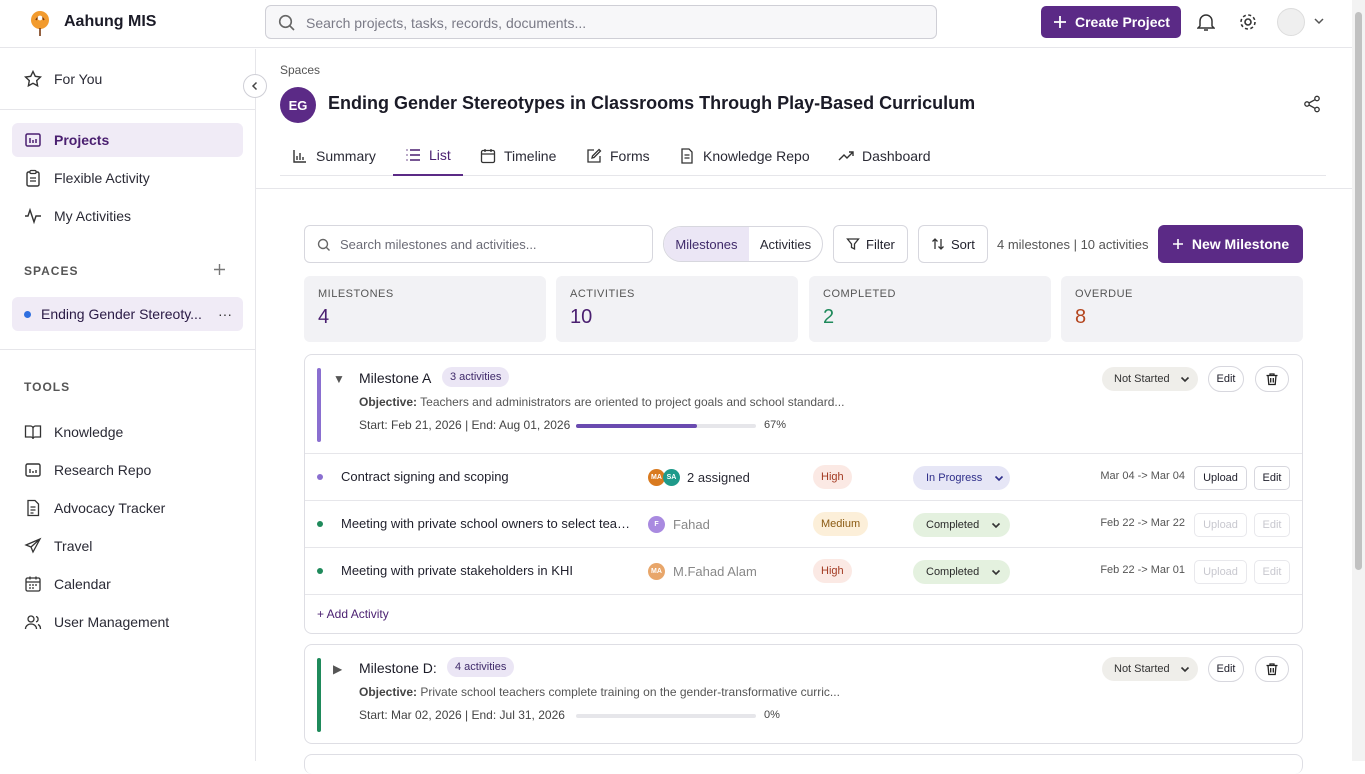 The width and height of the screenshot is (1365, 774). Describe the element at coordinates (1291, 22) in the screenshot. I see `user-avatar` at that location.